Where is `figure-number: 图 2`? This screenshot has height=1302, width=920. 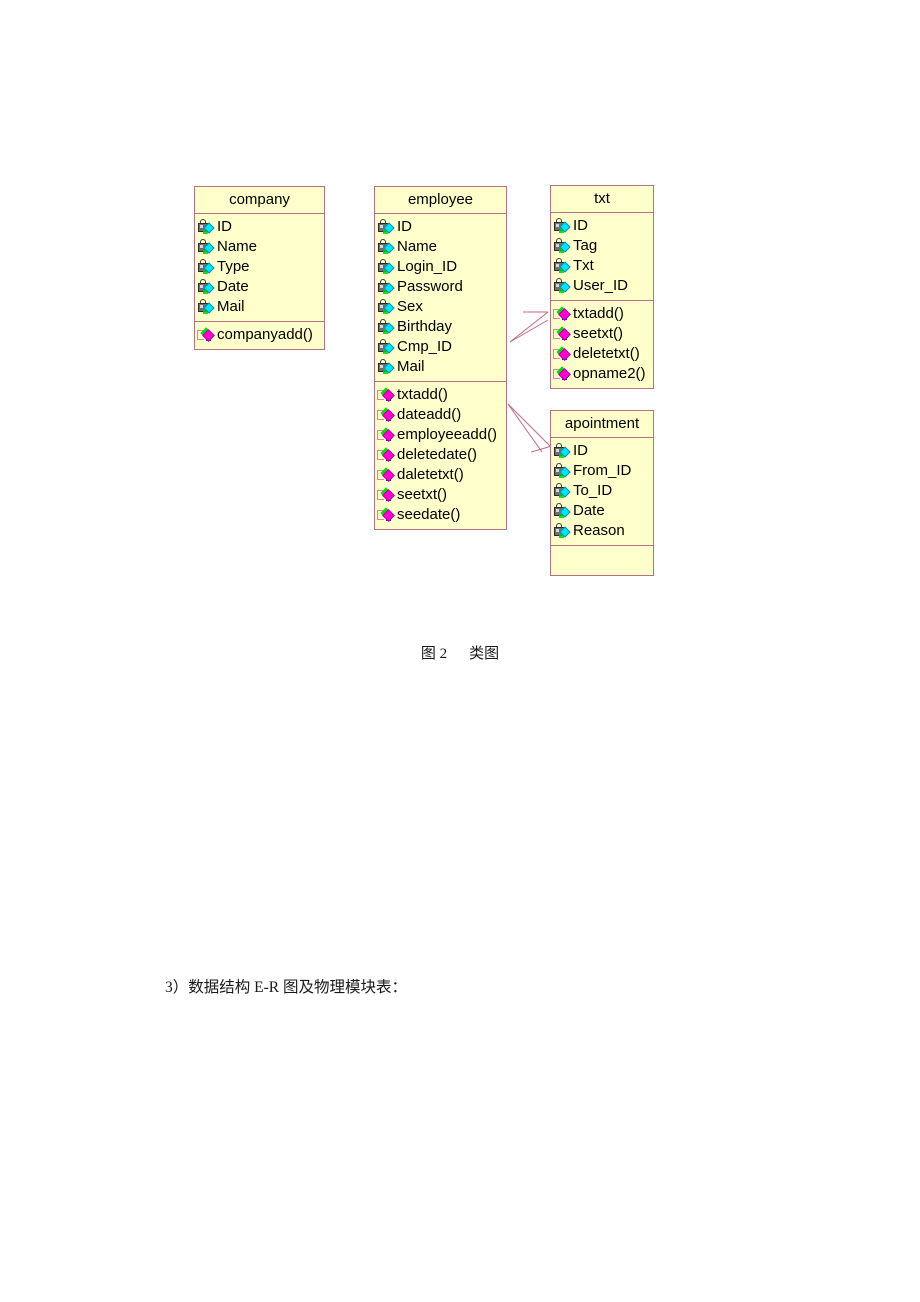 figure-number: 图 2 is located at coordinates (434, 654).